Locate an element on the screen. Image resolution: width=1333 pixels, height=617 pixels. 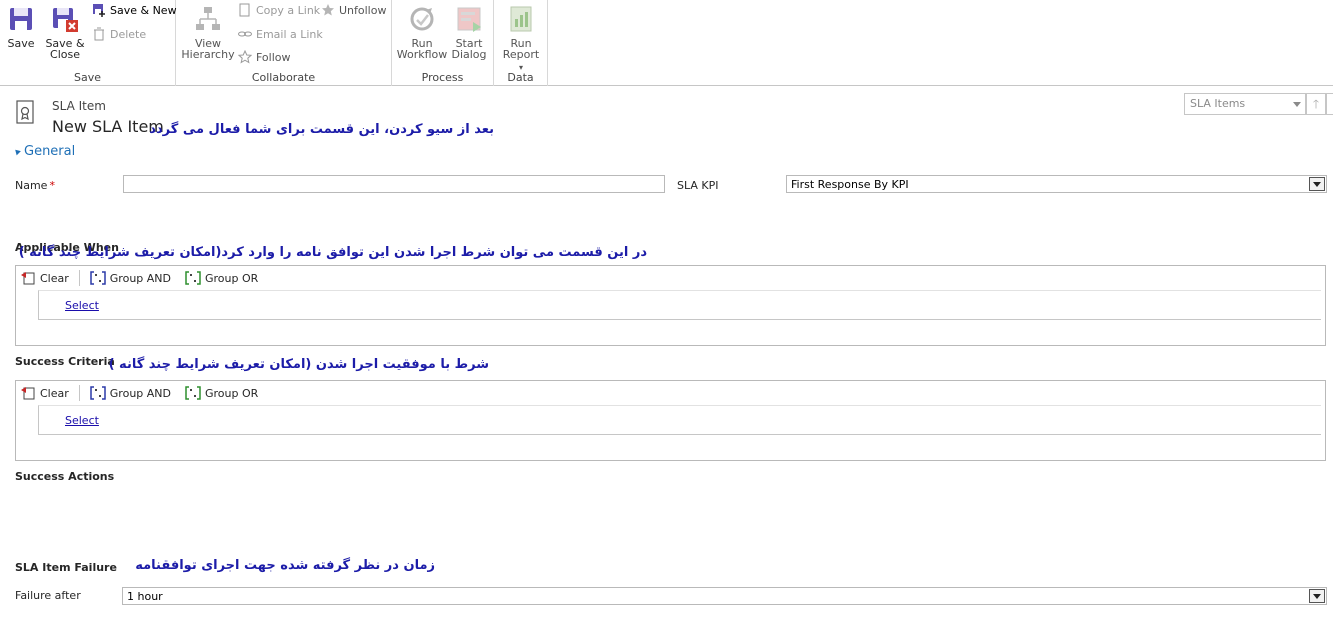
success-actions-label: Success Actions is located at coordinates (65, 476).